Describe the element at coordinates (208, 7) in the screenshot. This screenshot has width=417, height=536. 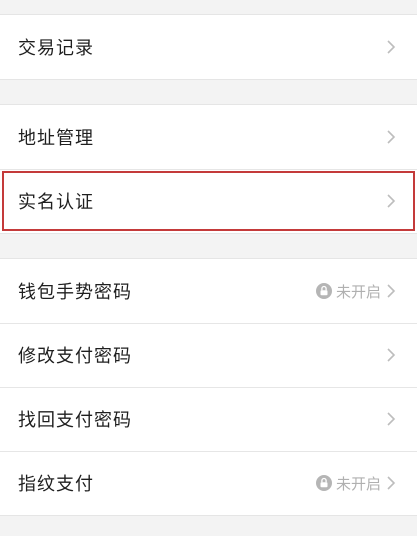
I see `top-spacer` at that location.